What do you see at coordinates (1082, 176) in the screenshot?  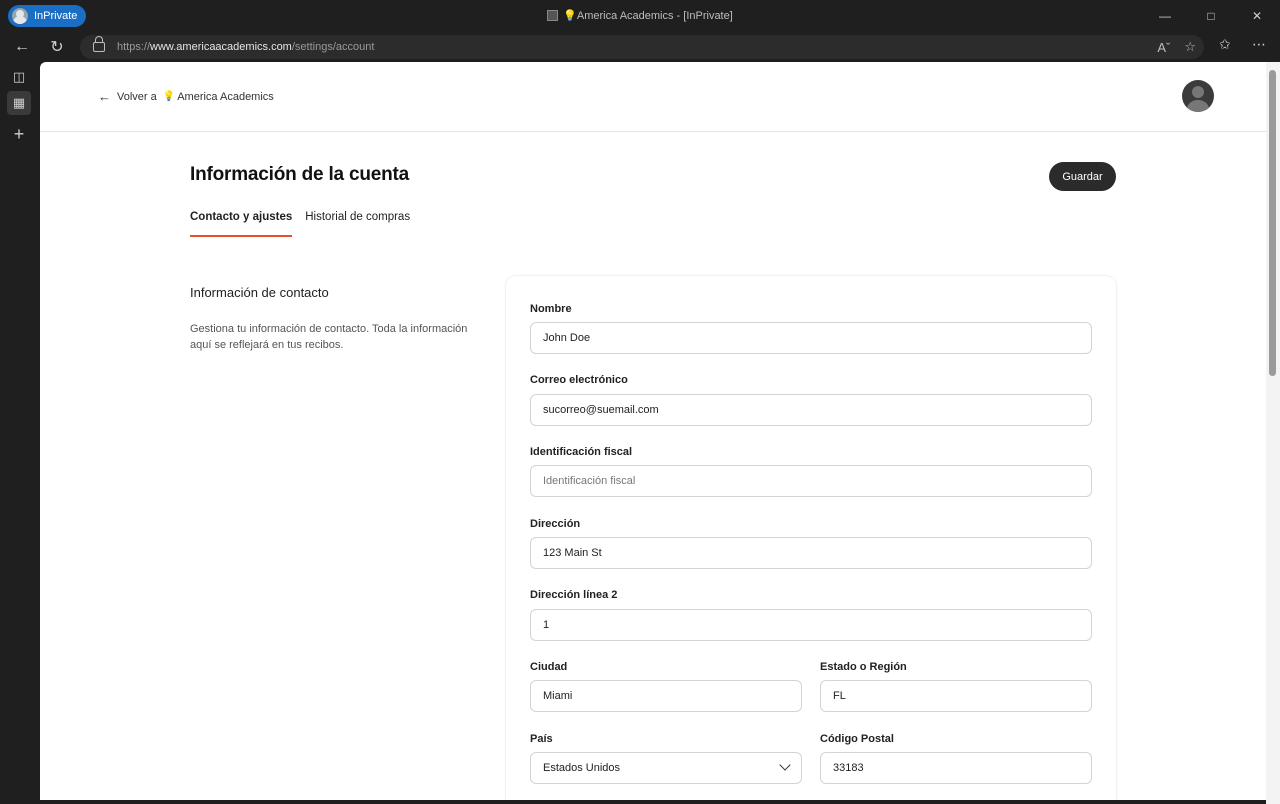 I see `save-button: Guardar` at bounding box center [1082, 176].